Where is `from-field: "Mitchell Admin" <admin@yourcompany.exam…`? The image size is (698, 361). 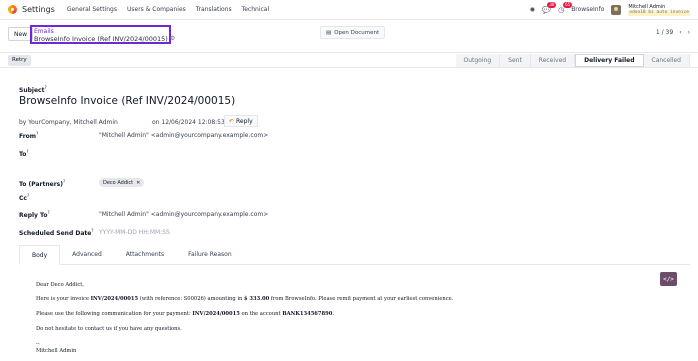 from-field: "Mitchell Admin" <admin@yourcompany.exam… is located at coordinates (183, 135).